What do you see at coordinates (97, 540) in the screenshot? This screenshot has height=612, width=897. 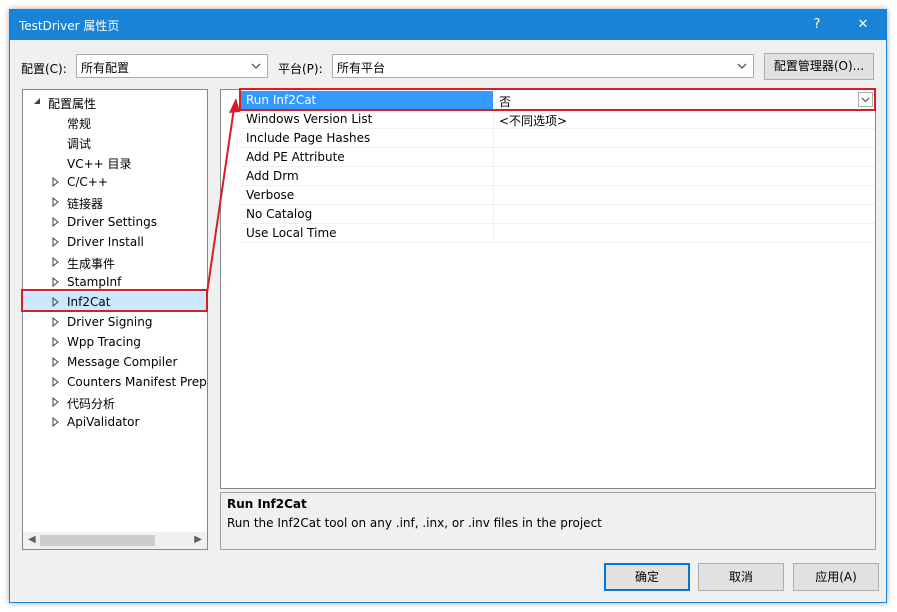 I see `scrollbar-thumb` at bounding box center [97, 540].